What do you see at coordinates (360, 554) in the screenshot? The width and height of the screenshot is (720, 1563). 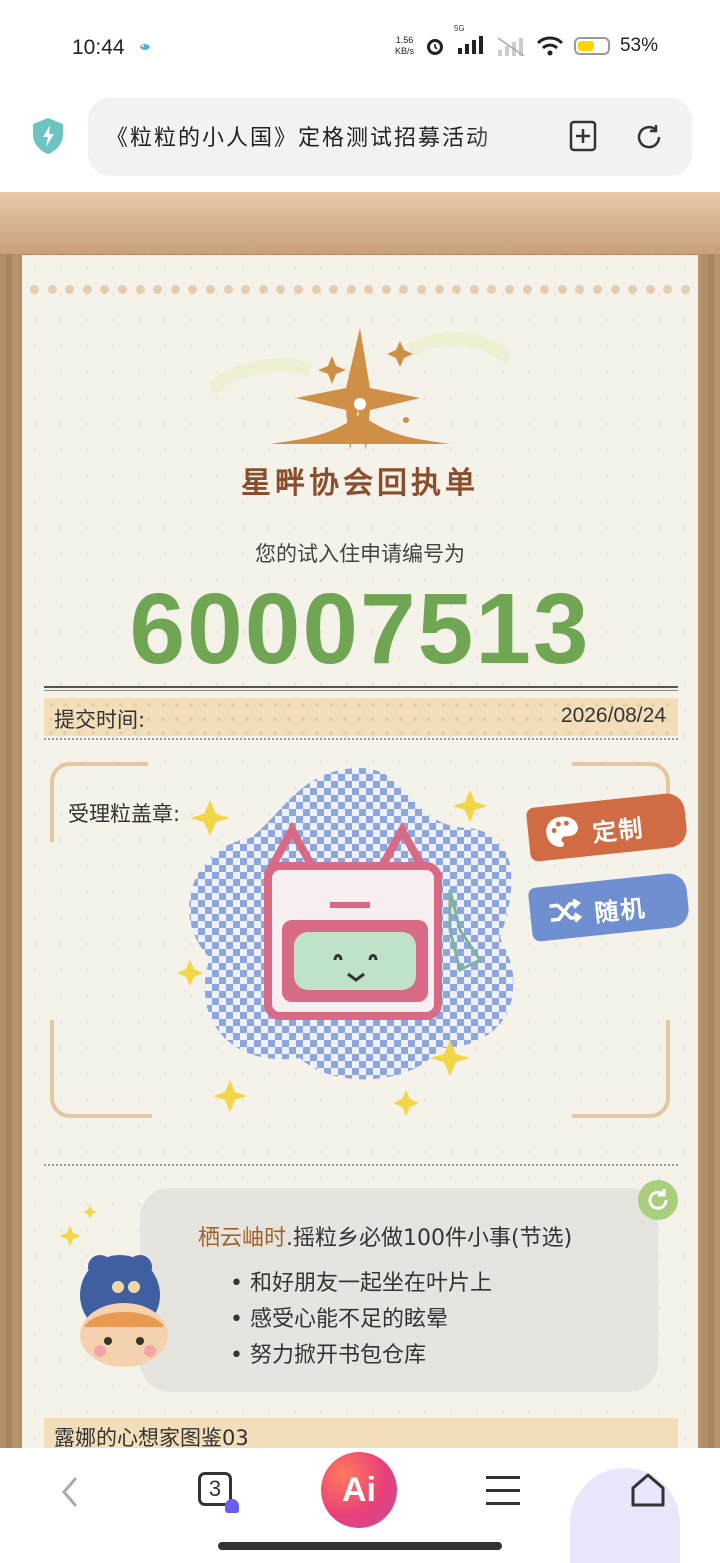 I see `application-id-label: 您的试入住申请编号为` at bounding box center [360, 554].